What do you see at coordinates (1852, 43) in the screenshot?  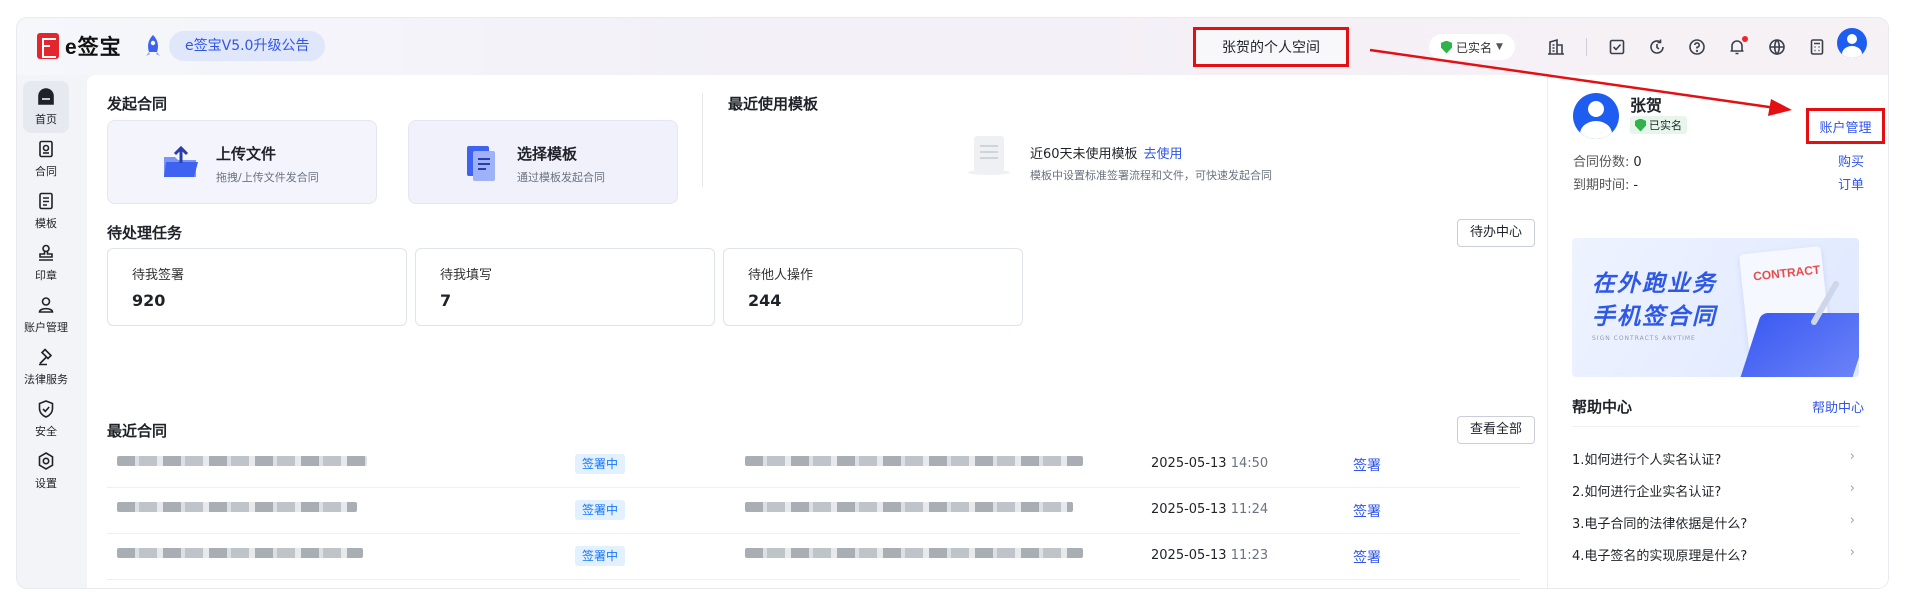 I see `user-avatar` at bounding box center [1852, 43].